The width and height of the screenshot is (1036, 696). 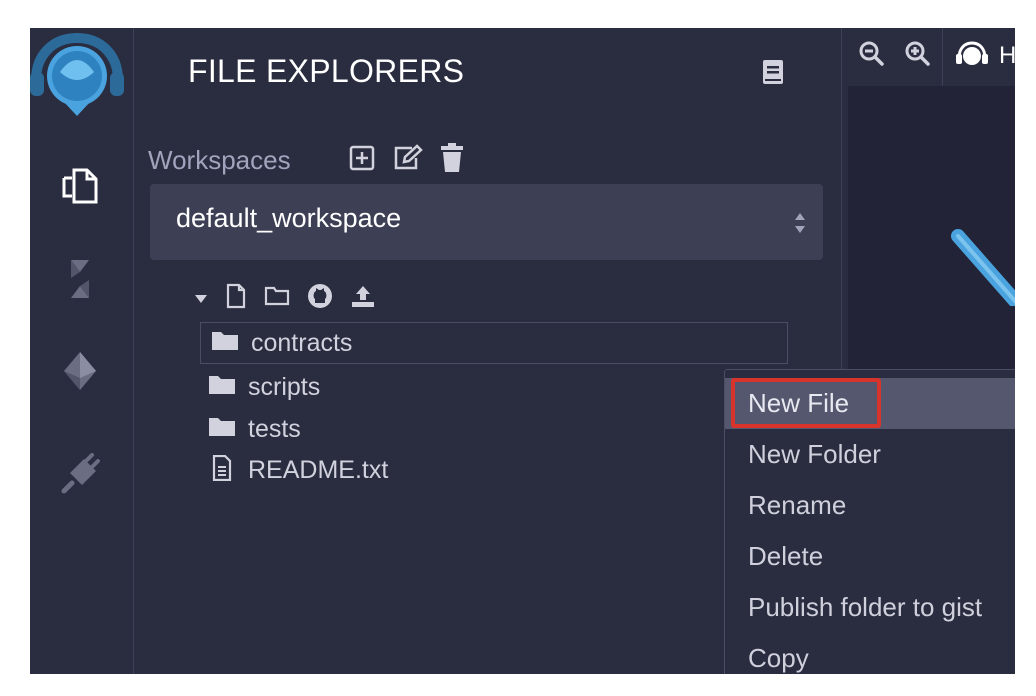 What do you see at coordinates (870, 653) in the screenshot?
I see `menu-item-copy: Copy` at bounding box center [870, 653].